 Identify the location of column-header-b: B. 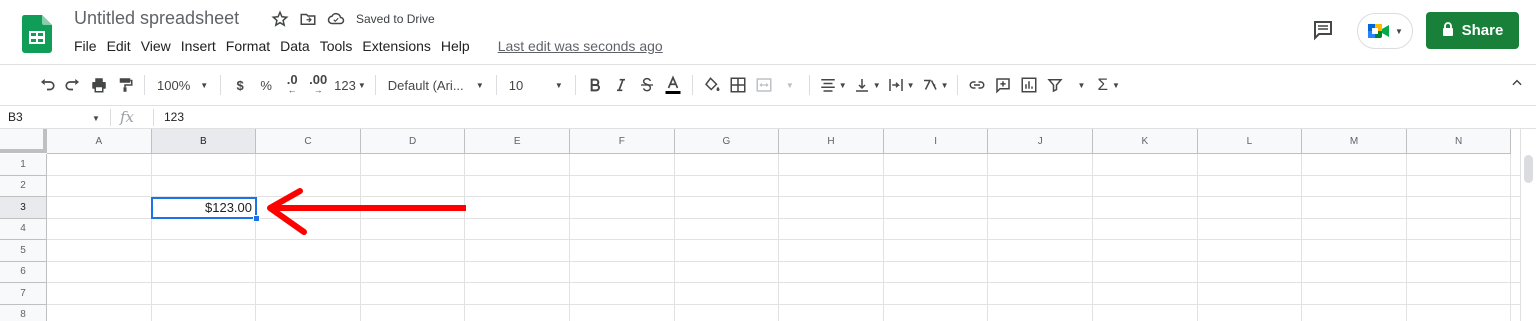
(204, 141).